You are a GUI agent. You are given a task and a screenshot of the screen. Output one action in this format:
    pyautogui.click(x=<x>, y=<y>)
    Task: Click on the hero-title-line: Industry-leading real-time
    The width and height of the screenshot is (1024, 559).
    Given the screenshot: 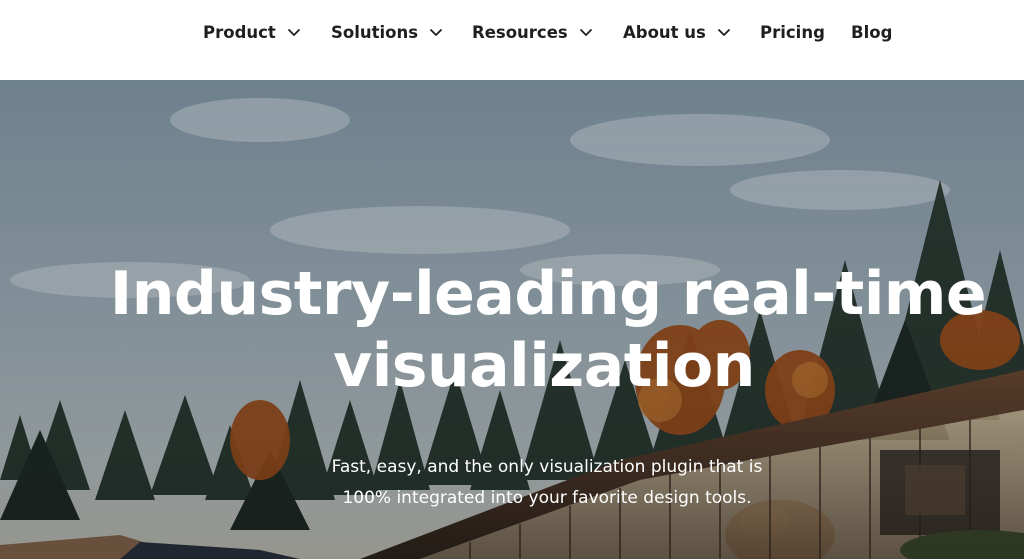 What is the action you would take?
    pyautogui.click(x=548, y=294)
    